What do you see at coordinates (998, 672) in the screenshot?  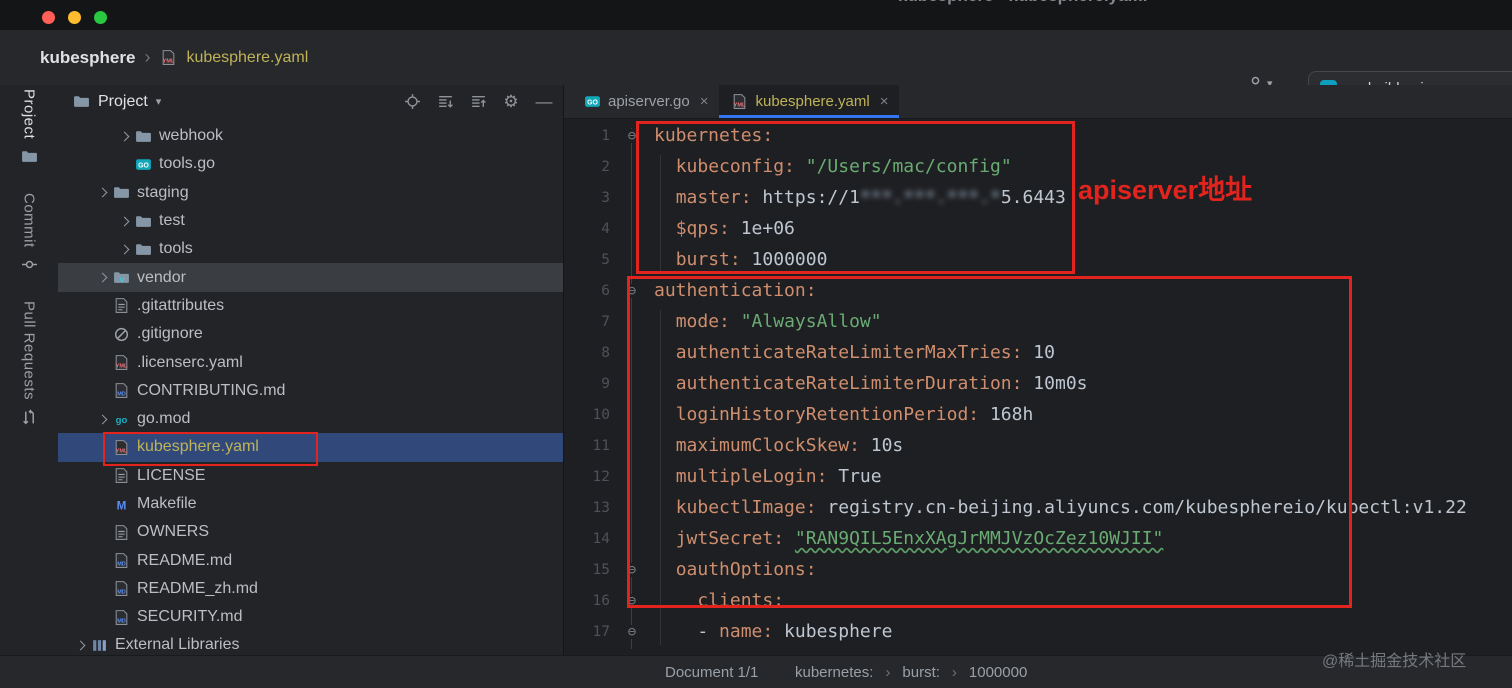 I see `caret-path-item: 1000000` at bounding box center [998, 672].